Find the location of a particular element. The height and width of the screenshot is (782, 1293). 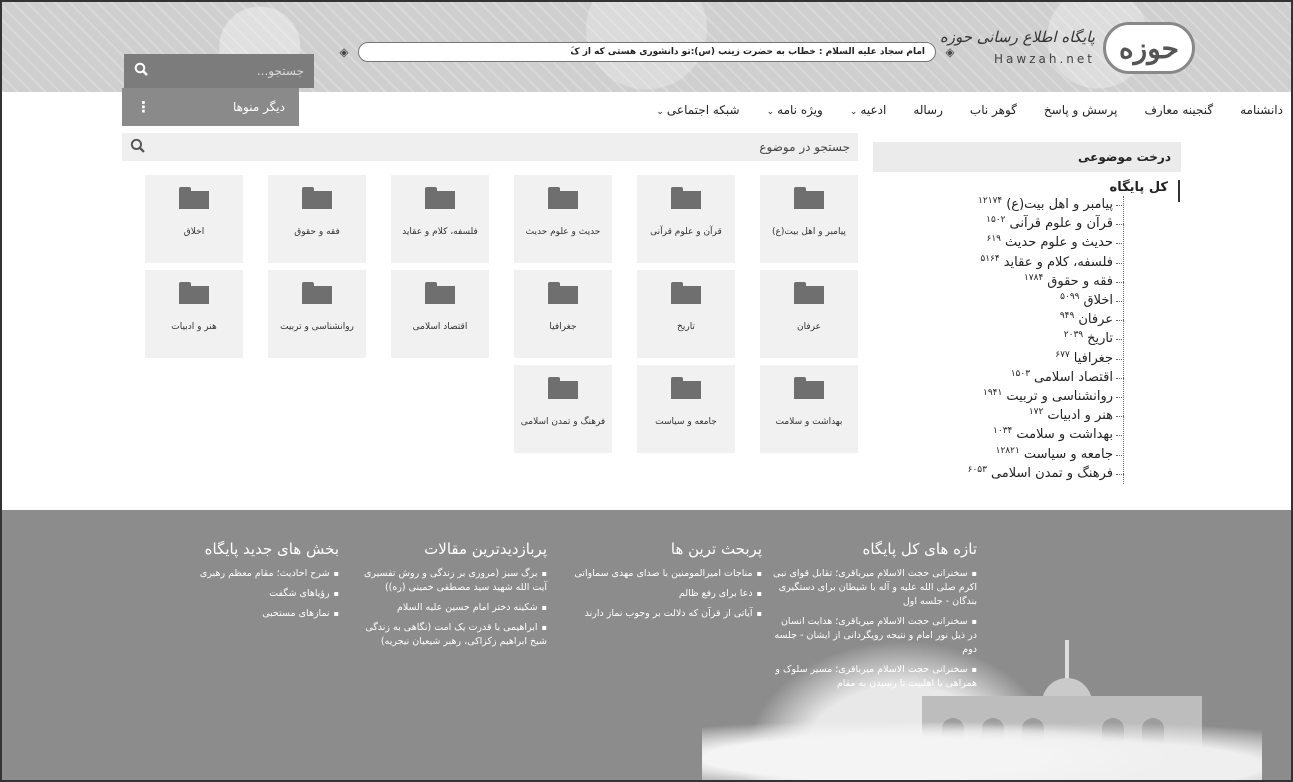

nav-item-treasury: گنجینه معارف is located at coordinates (1178, 110).